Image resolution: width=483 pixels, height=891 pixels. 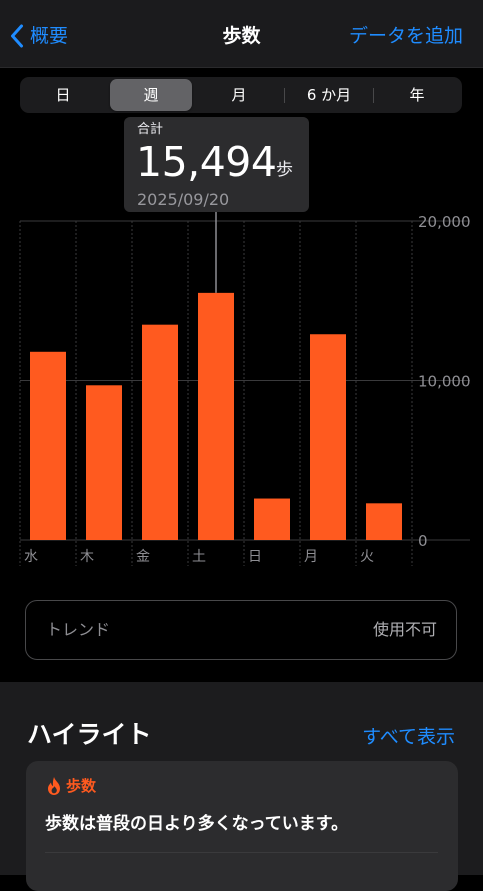 I want to click on tooltip-date: 2025/09/20, so click(x=183, y=199).